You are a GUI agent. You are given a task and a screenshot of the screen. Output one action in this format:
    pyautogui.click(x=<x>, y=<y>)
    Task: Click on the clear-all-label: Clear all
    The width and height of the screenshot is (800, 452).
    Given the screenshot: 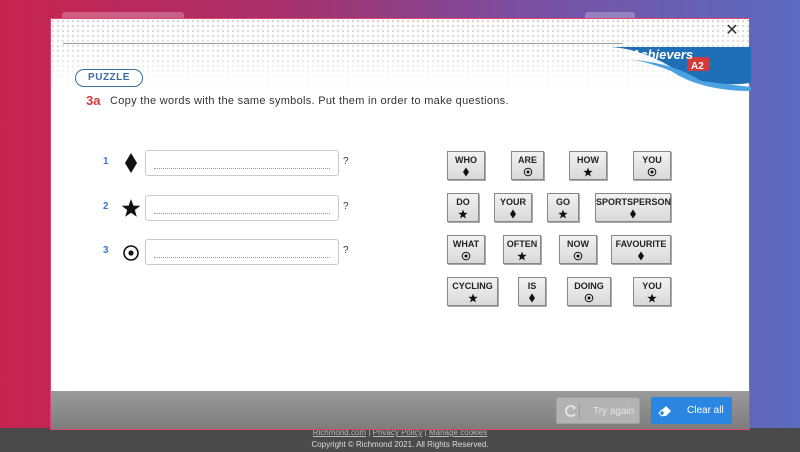 What is the action you would take?
    pyautogui.click(x=705, y=410)
    